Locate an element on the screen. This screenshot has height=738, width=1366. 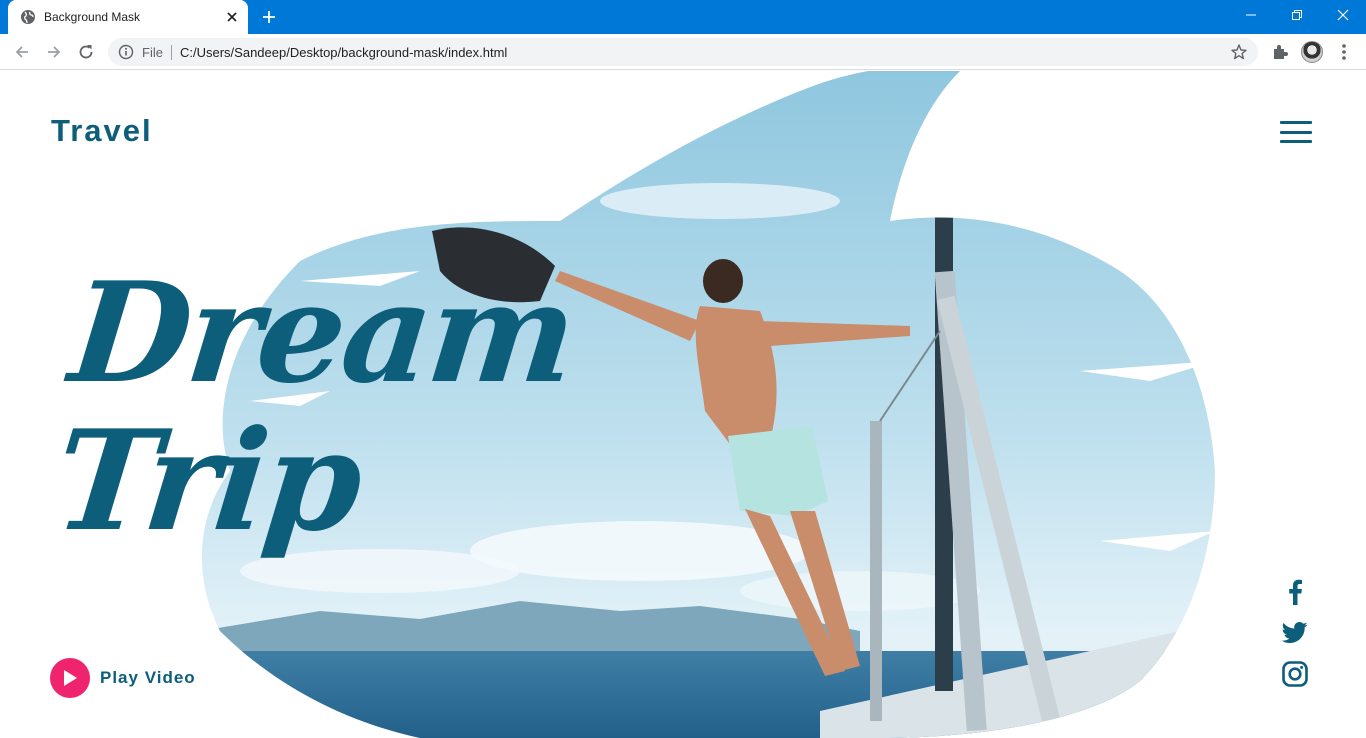
play-icon is located at coordinates (70, 678).